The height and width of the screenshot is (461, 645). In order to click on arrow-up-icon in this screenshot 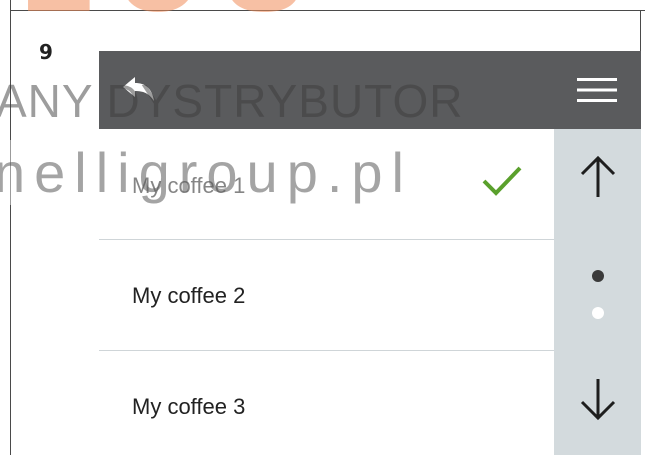, I will do `click(597, 176)`.